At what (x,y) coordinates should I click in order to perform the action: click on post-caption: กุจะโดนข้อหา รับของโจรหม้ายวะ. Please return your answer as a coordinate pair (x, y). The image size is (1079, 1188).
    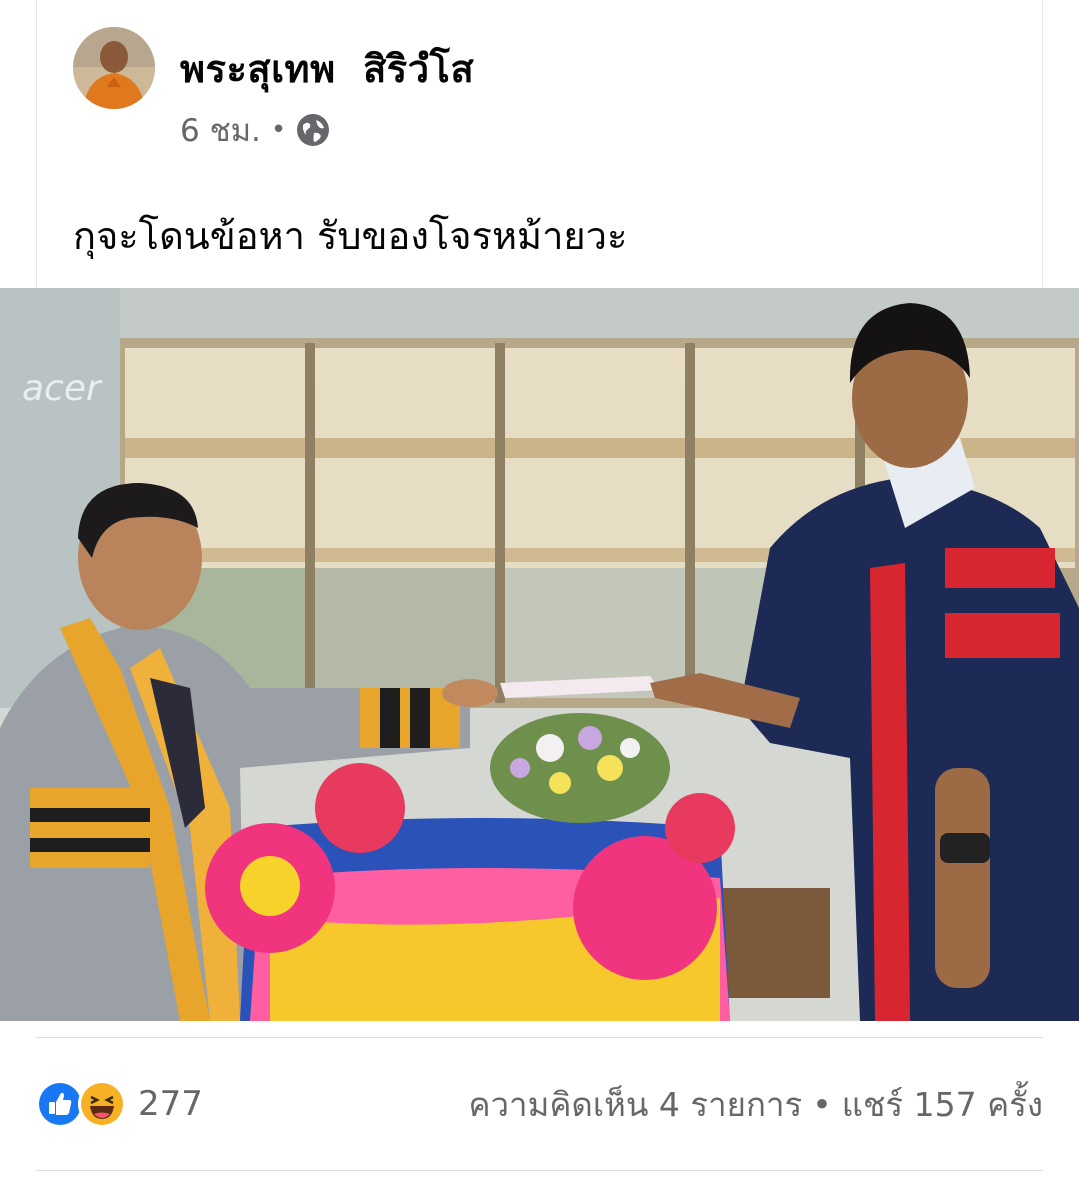
    Looking at the image, I should click on (350, 236).